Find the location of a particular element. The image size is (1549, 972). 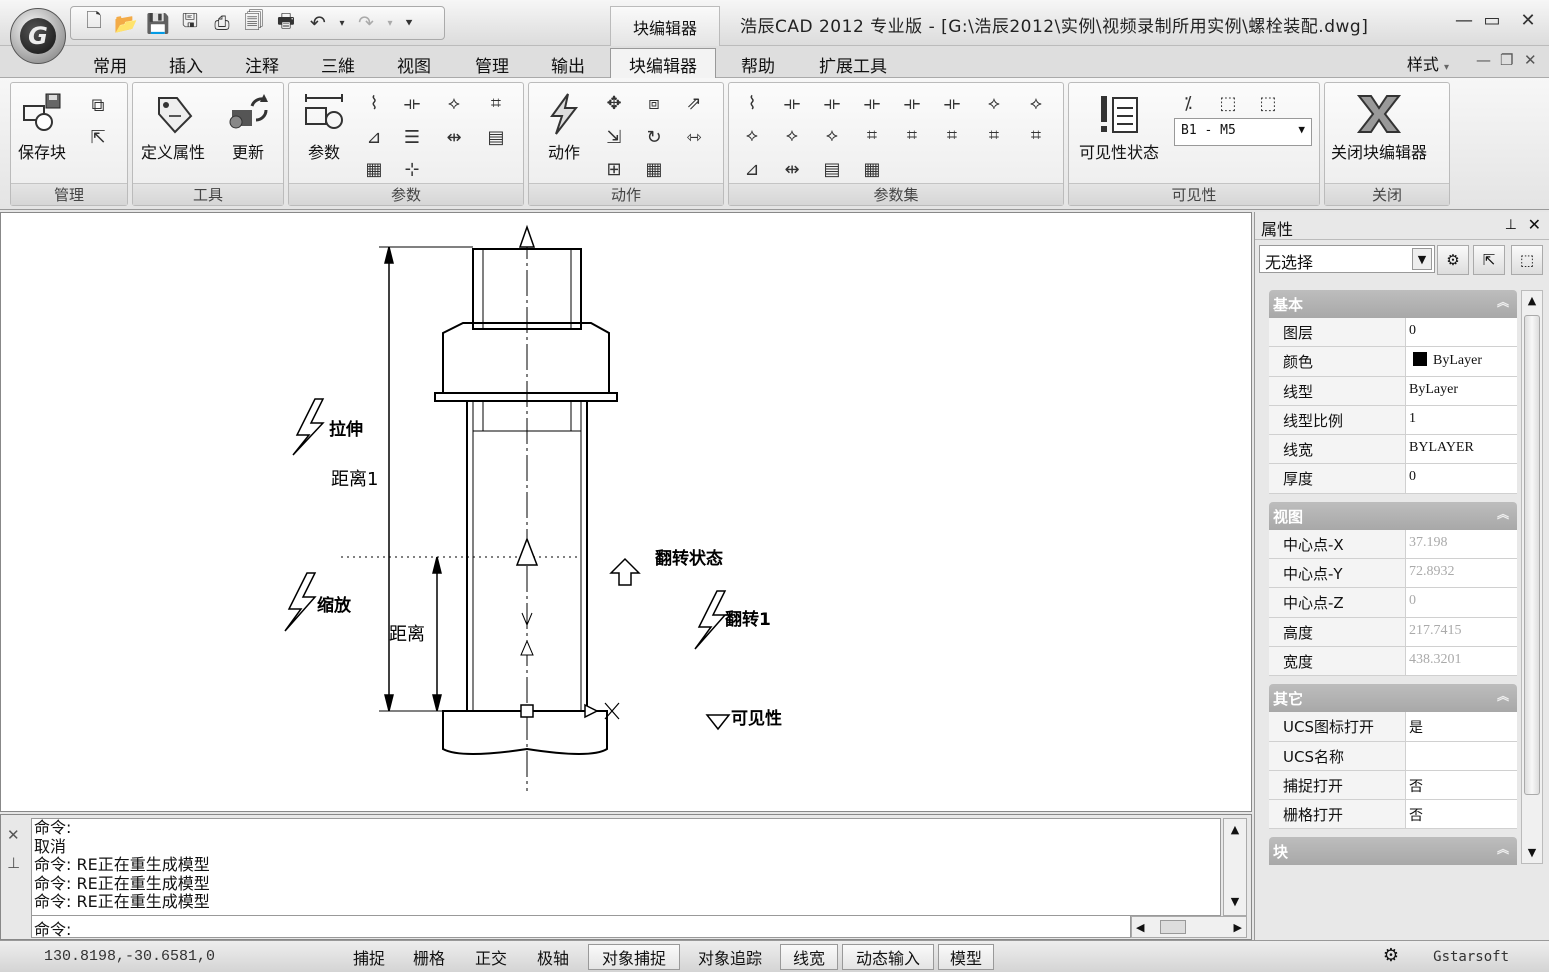

lookup-action-icon: ▦ is located at coordinates (654, 169).